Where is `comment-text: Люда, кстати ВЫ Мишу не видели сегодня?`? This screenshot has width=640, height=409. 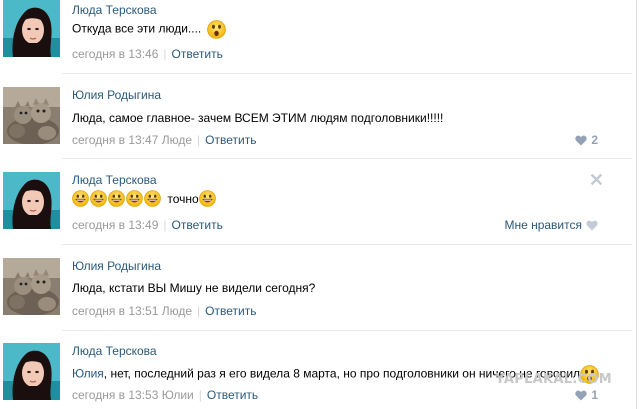
comment-text: Люда, кстати ВЫ Мишу не видели сегодня? is located at coordinates (194, 288).